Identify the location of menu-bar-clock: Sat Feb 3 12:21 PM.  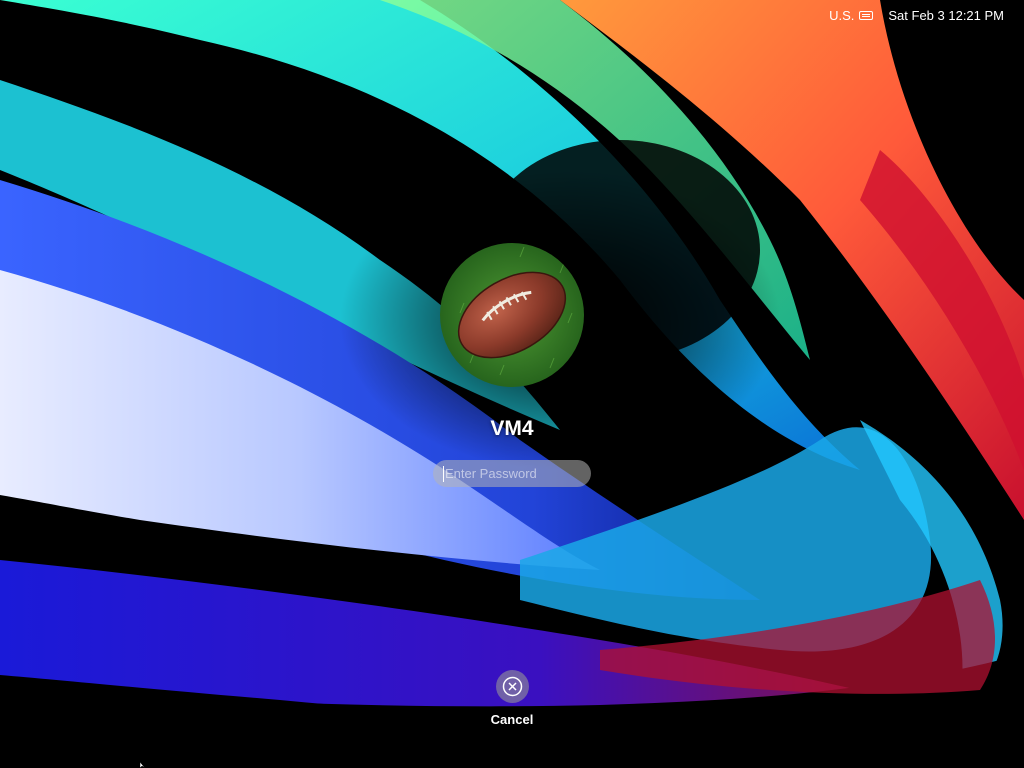
(946, 15).